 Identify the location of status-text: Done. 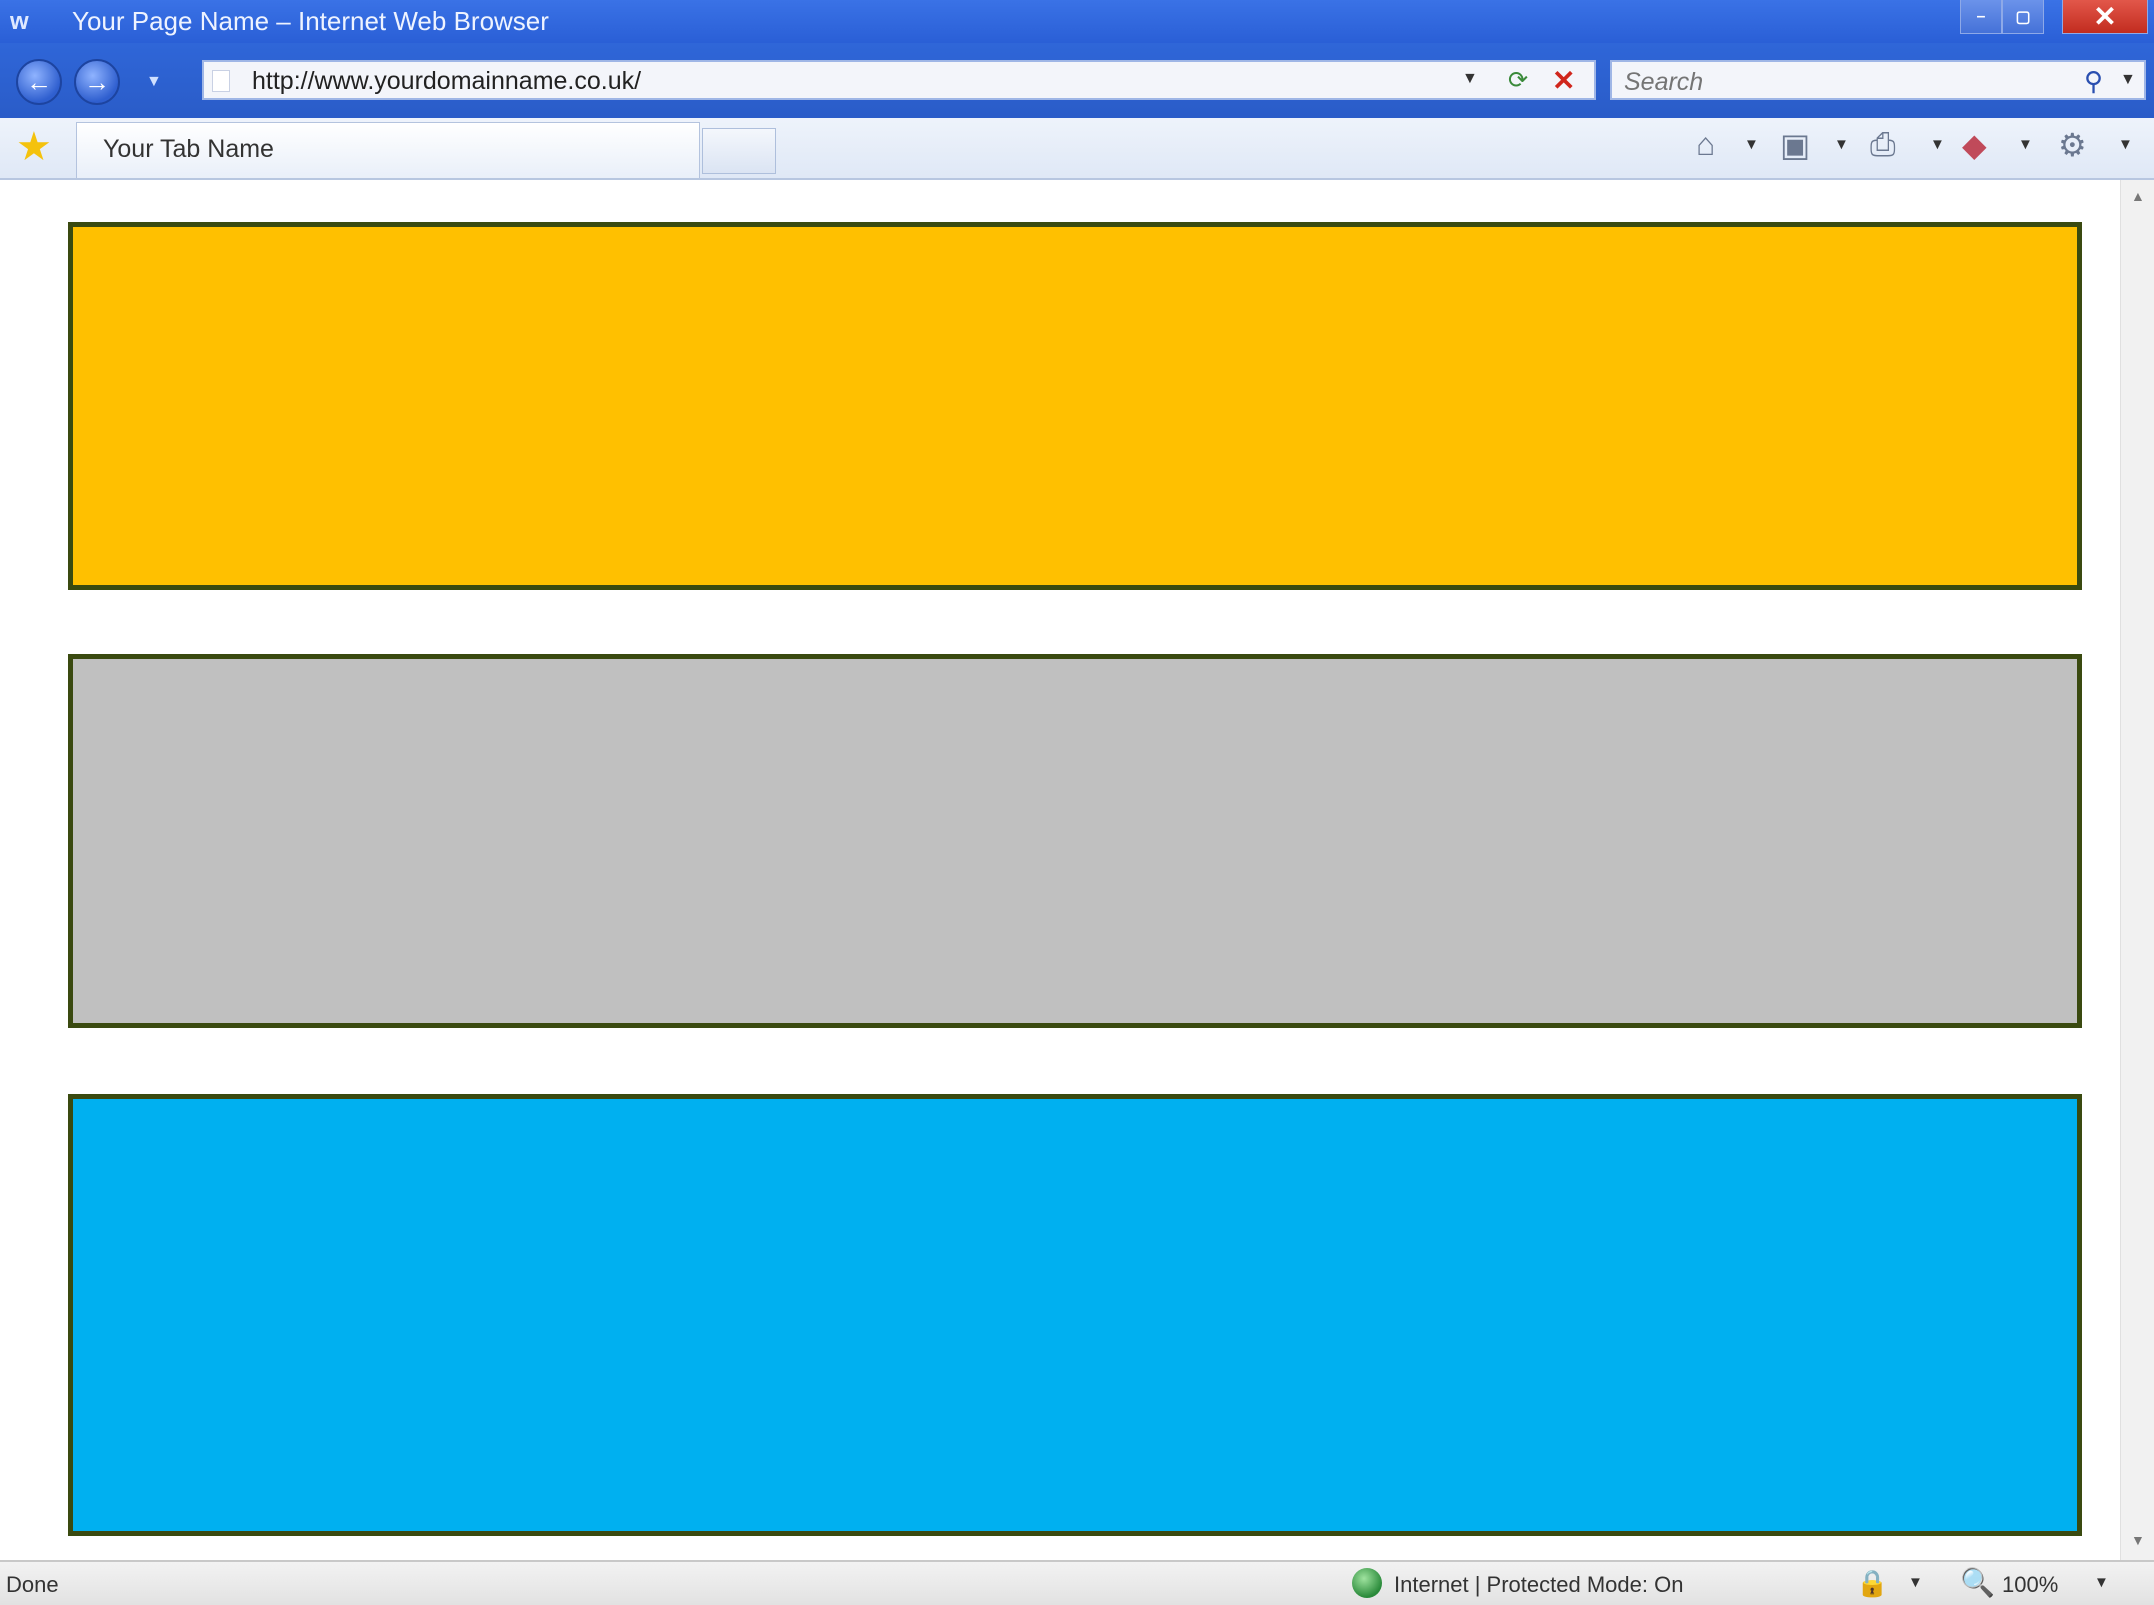
(32, 1584).